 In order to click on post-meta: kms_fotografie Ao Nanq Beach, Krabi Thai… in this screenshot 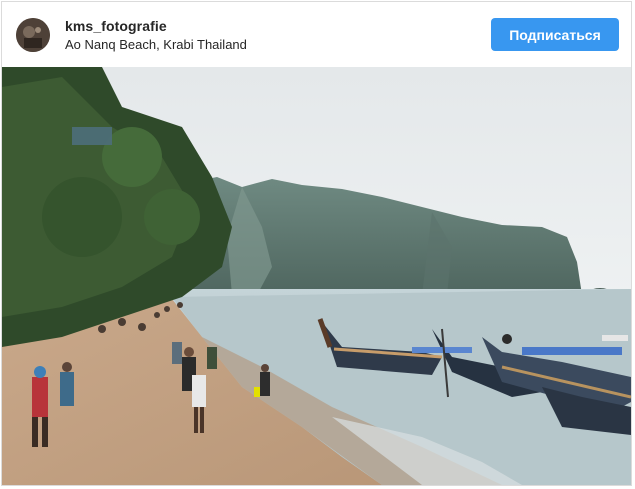, I will do `click(278, 35)`.